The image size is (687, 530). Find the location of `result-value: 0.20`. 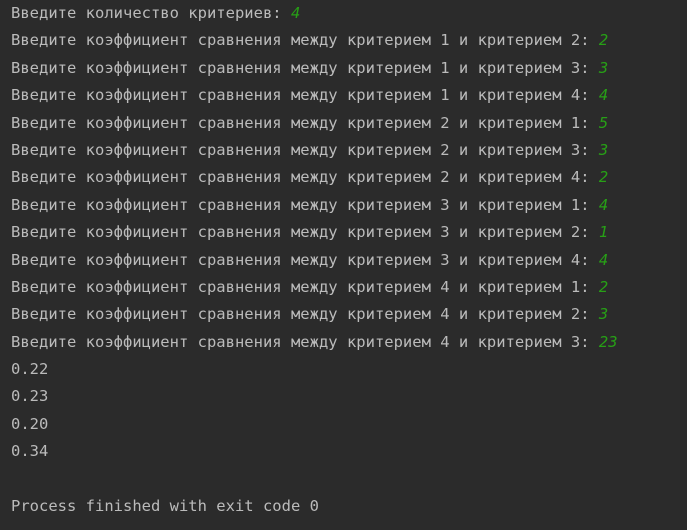

result-value: 0.20 is located at coordinates (30, 423).